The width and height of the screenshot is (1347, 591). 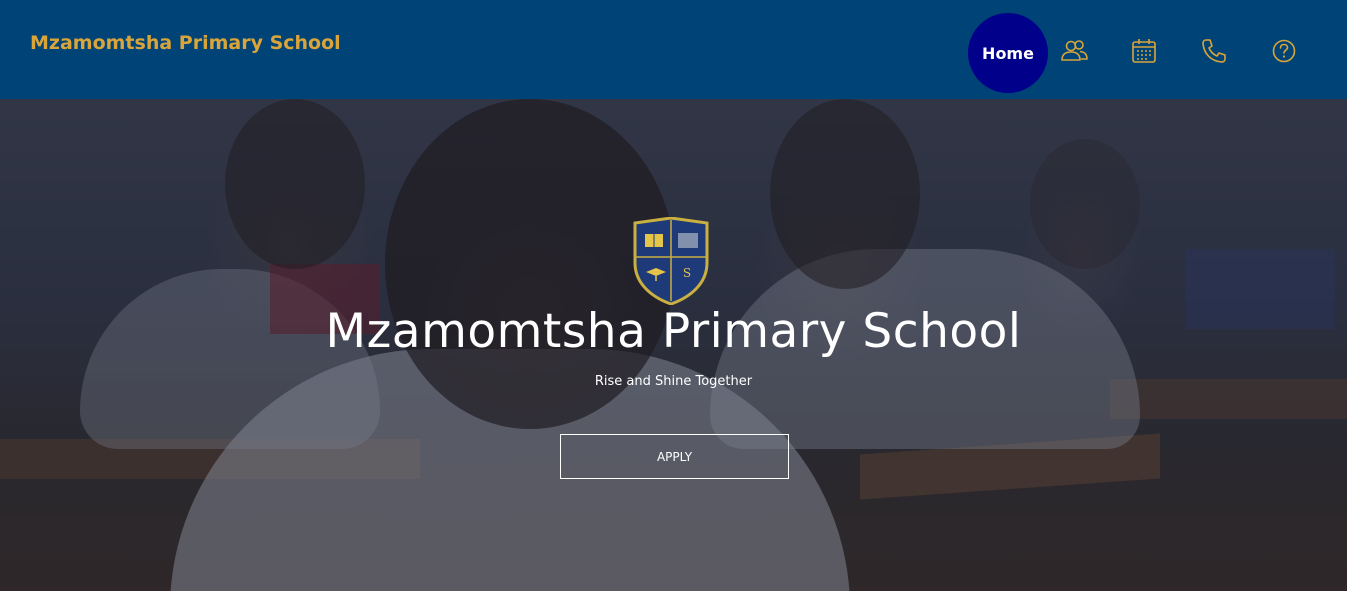 I want to click on calendar-icon, so click(x=1144, y=51).